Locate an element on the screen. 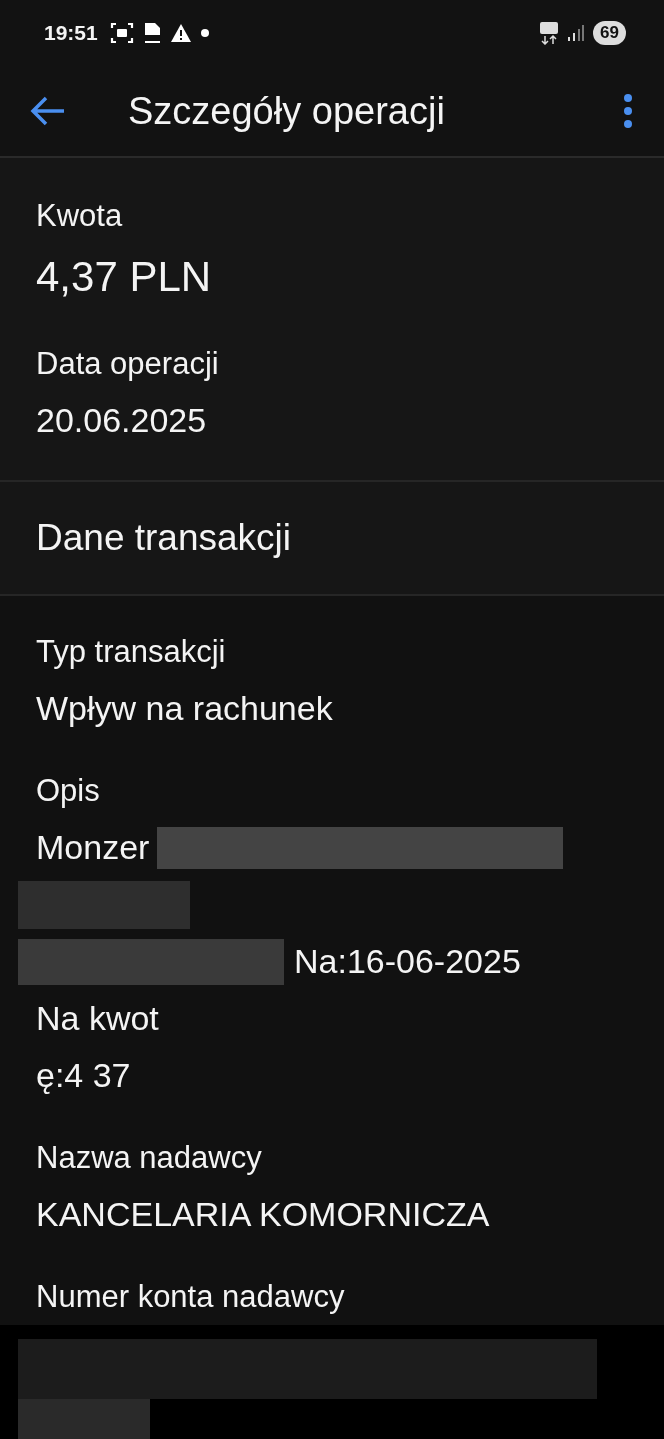 Image resolution: width=664 pixels, height=1439 pixels. field-label: Opis is located at coordinates (68, 791).